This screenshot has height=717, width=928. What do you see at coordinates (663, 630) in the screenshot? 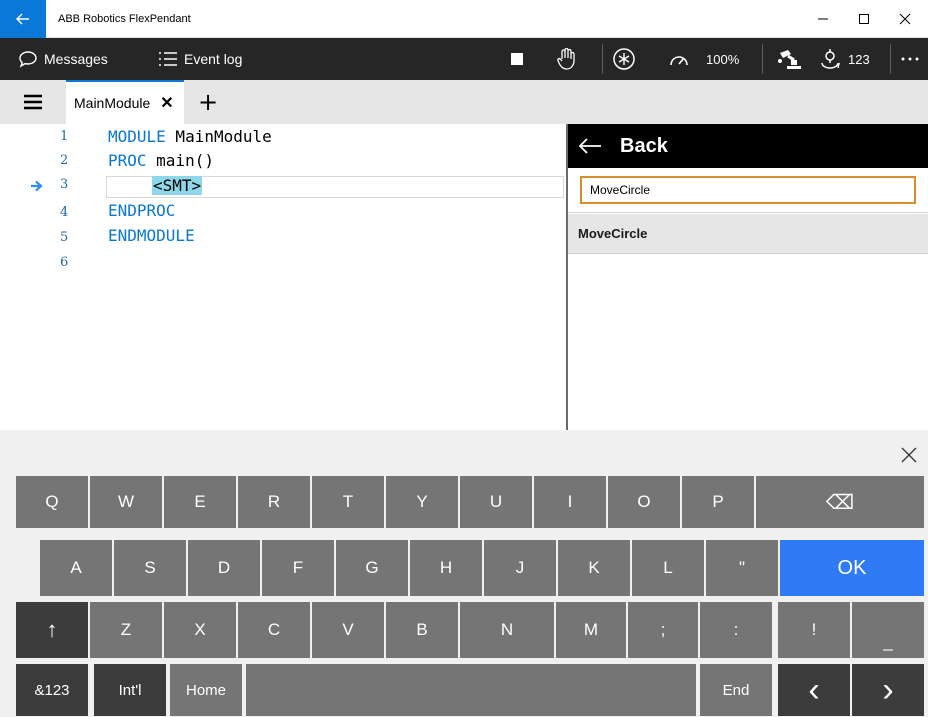
I see `key-semicolon: ;` at bounding box center [663, 630].